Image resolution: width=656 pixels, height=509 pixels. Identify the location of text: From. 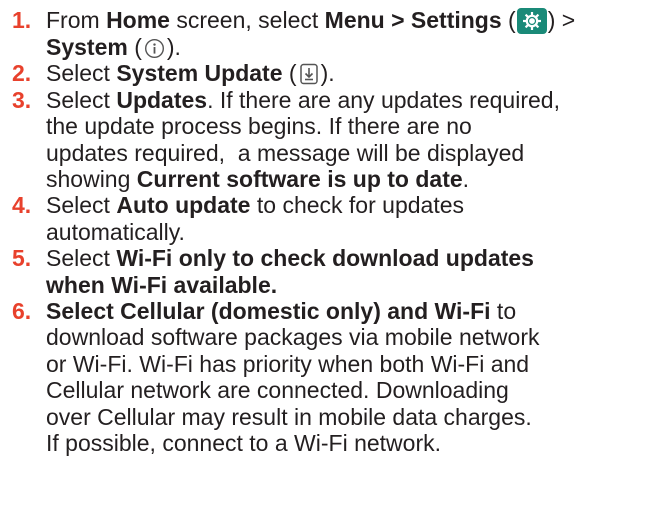
(76, 20).